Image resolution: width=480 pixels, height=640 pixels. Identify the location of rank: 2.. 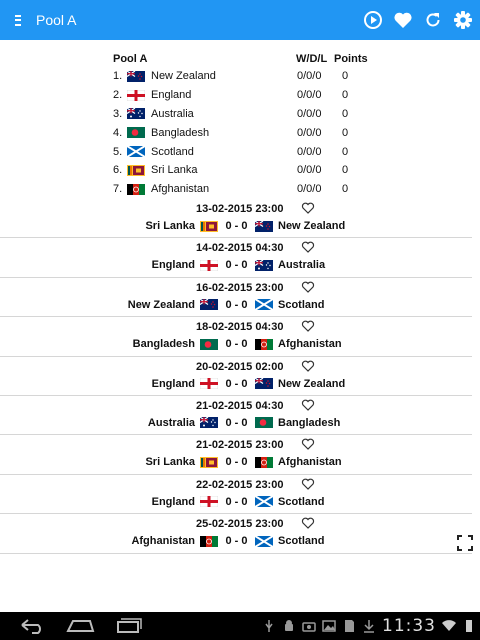
(118, 95).